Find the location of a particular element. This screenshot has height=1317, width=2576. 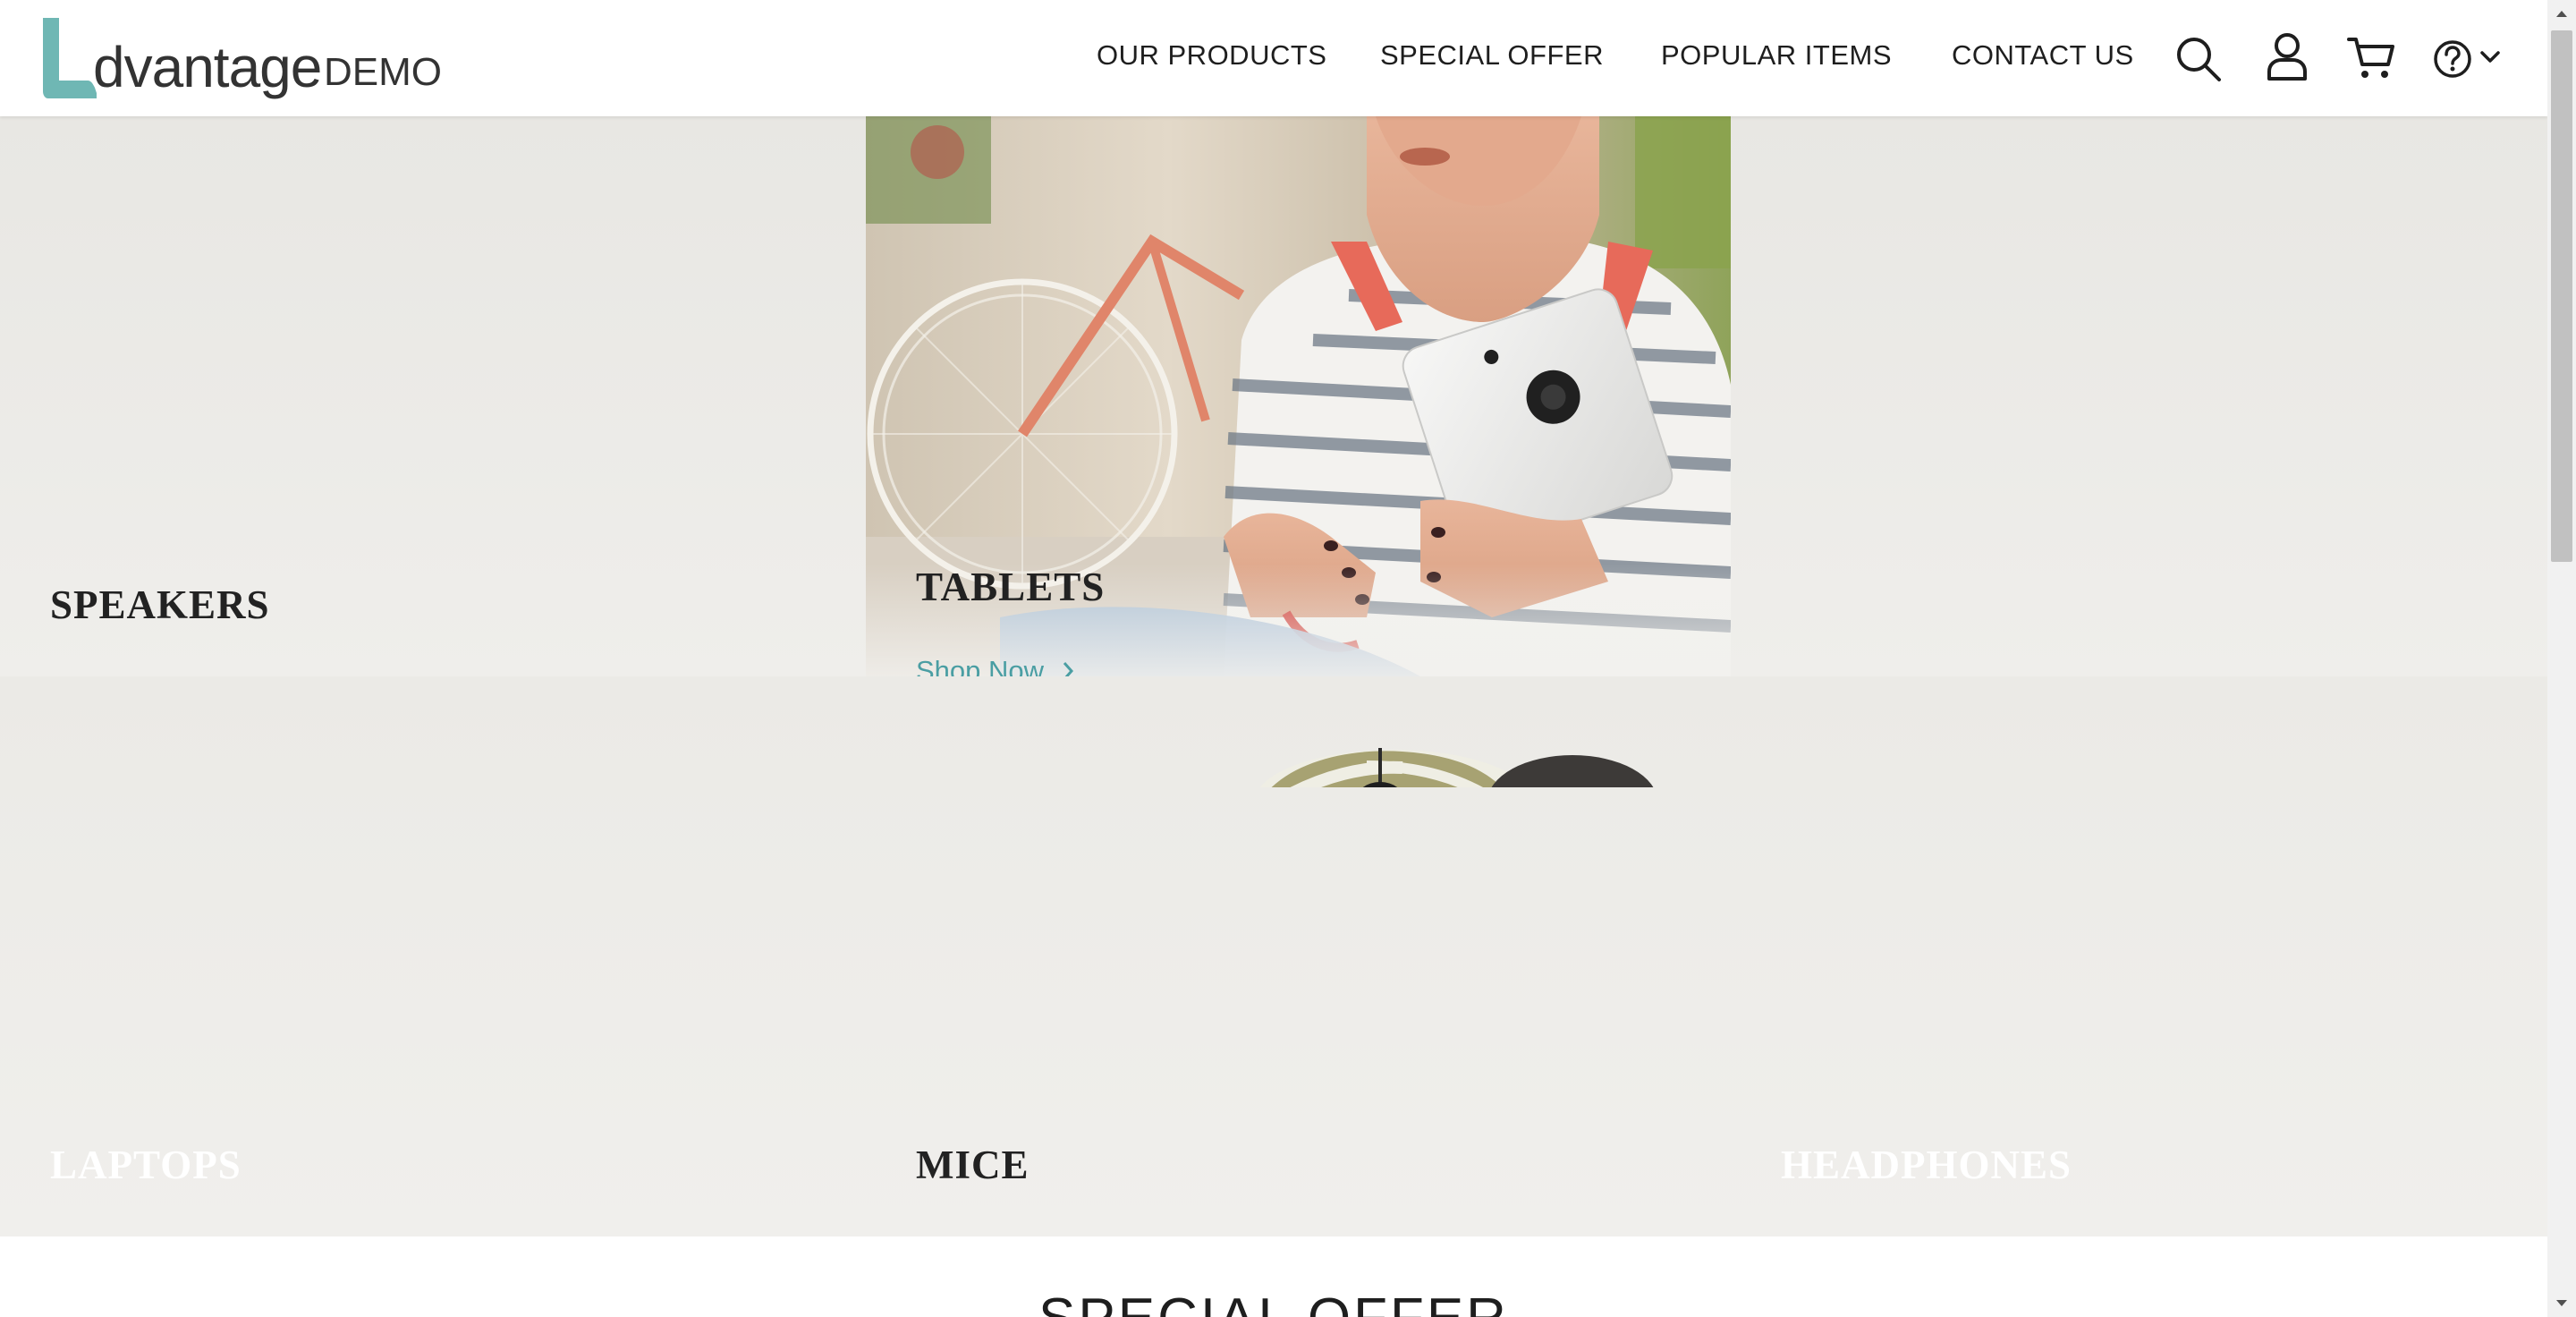

category-tile-mice: MICE is located at coordinates (1298, 956).